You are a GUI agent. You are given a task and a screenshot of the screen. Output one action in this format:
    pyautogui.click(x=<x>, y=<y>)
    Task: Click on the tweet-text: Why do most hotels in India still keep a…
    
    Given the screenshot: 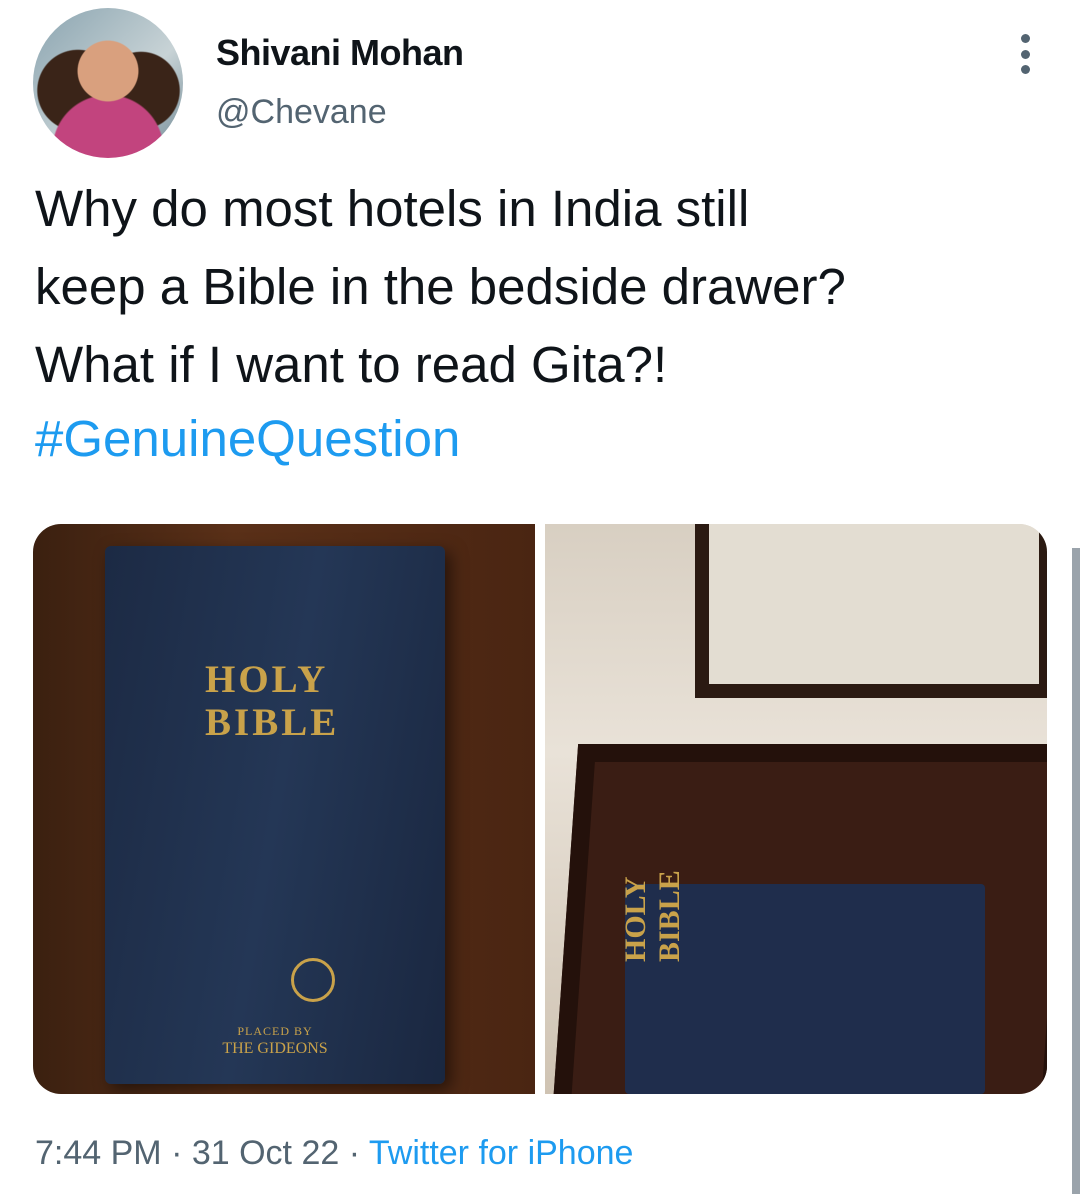 What is the action you would take?
    pyautogui.click(x=440, y=286)
    